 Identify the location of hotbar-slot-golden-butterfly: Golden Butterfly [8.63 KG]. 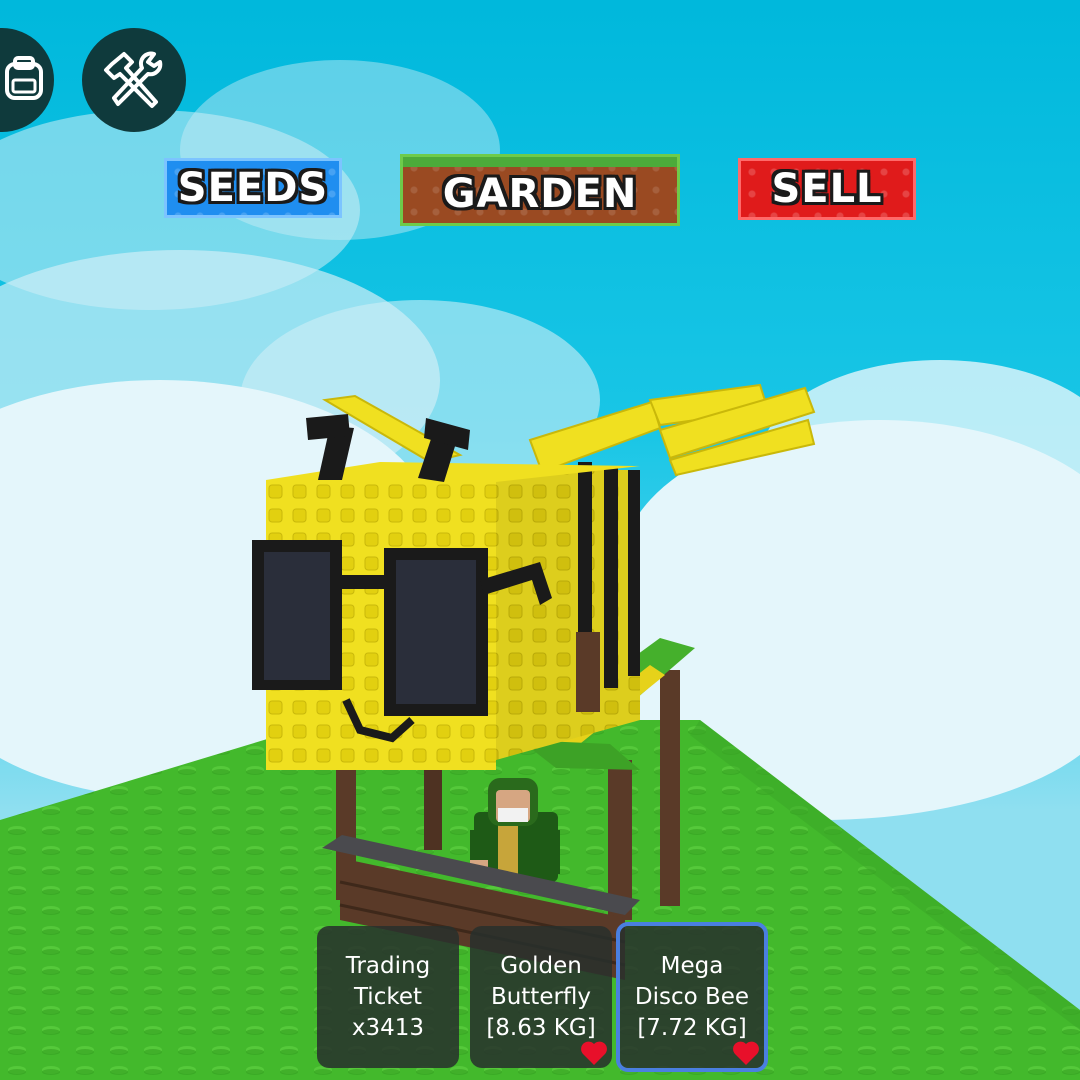
(541, 997).